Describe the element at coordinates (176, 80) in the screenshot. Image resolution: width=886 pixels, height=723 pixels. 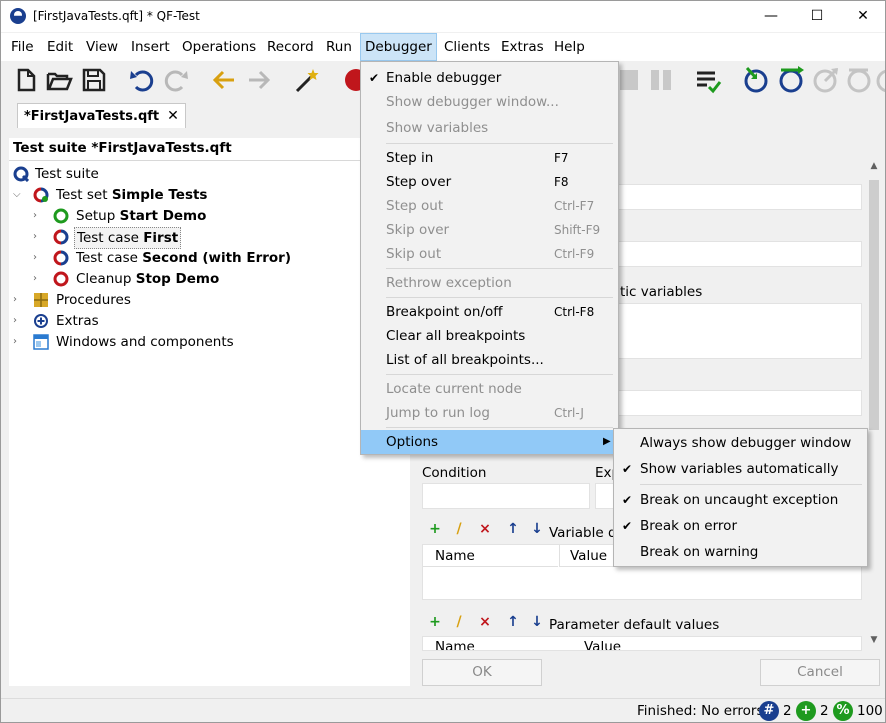
I see `redo-icon` at that location.